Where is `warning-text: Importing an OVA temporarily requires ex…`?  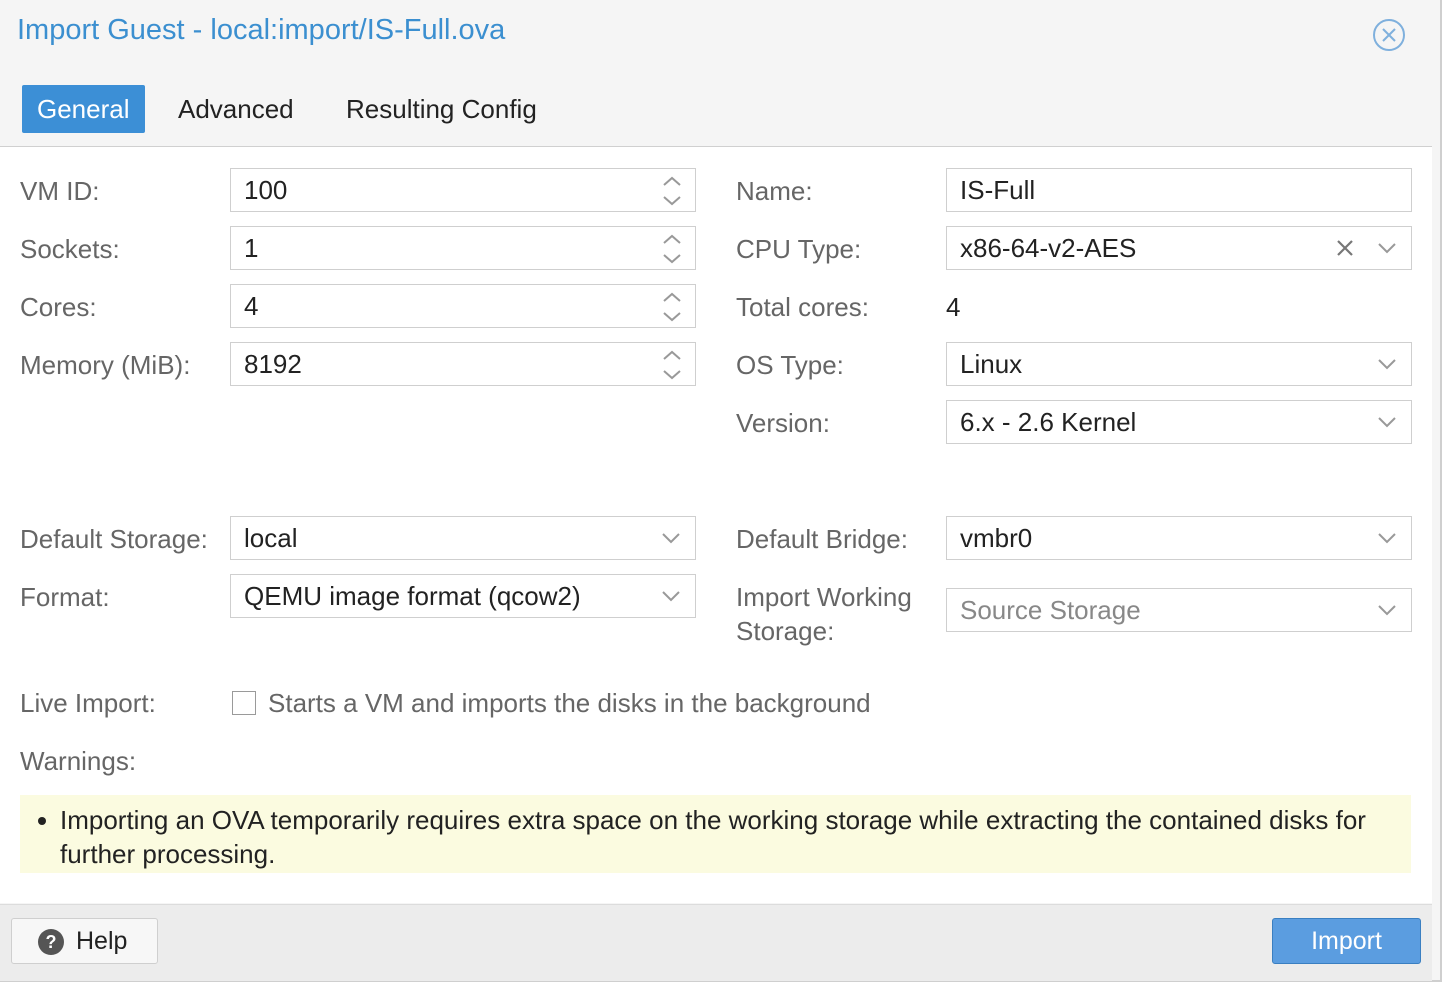 warning-text: Importing an OVA temporarily requires ex… is located at coordinates (713, 837).